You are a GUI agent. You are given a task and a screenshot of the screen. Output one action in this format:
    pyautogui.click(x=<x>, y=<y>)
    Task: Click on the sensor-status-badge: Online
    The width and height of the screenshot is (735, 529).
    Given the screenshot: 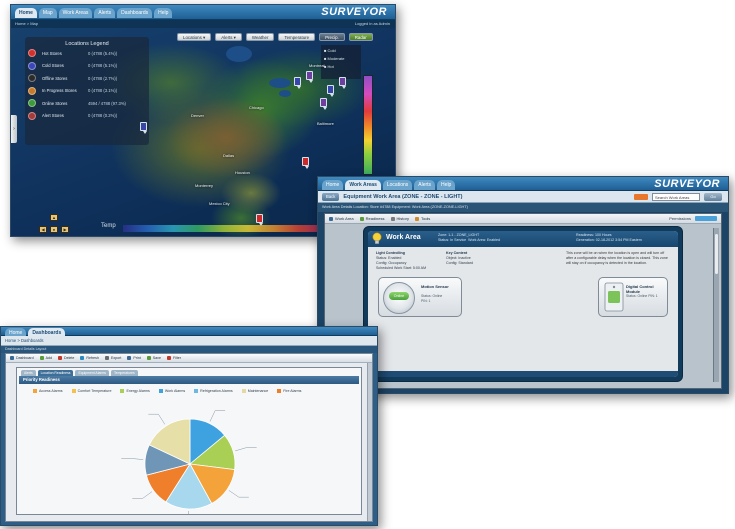 What is the action you would take?
    pyautogui.click(x=399, y=296)
    